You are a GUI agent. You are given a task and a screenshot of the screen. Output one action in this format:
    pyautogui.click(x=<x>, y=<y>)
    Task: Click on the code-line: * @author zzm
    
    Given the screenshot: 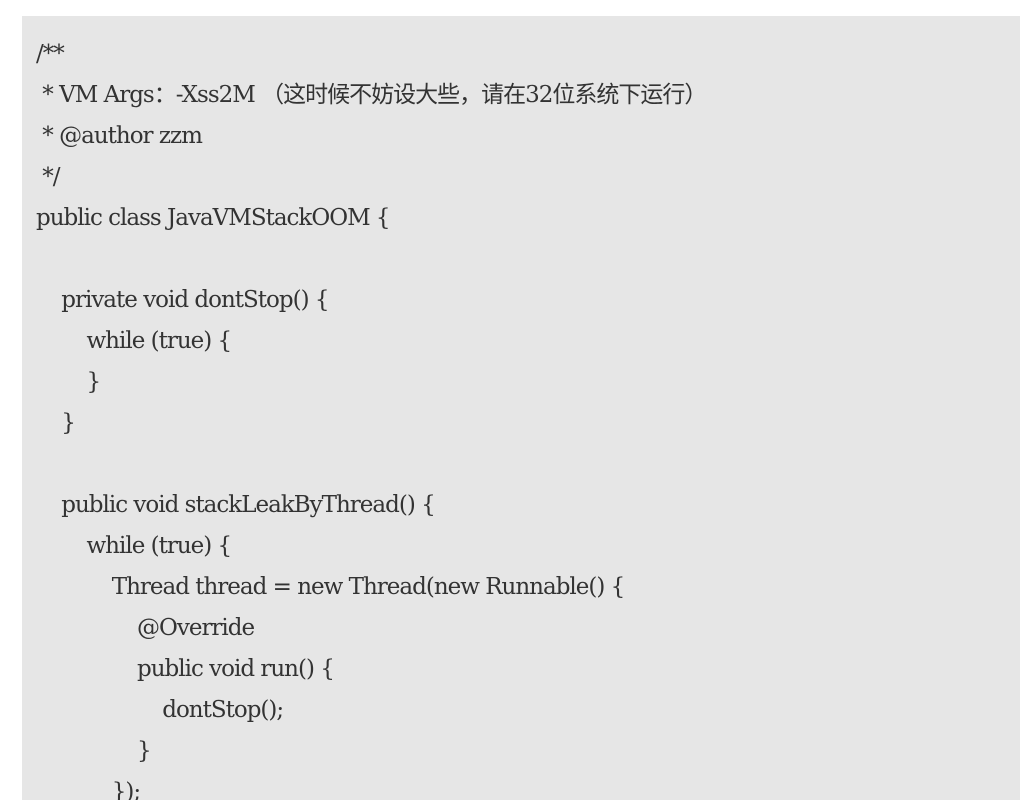 What is the action you would take?
    pyautogui.click(x=119, y=136)
    